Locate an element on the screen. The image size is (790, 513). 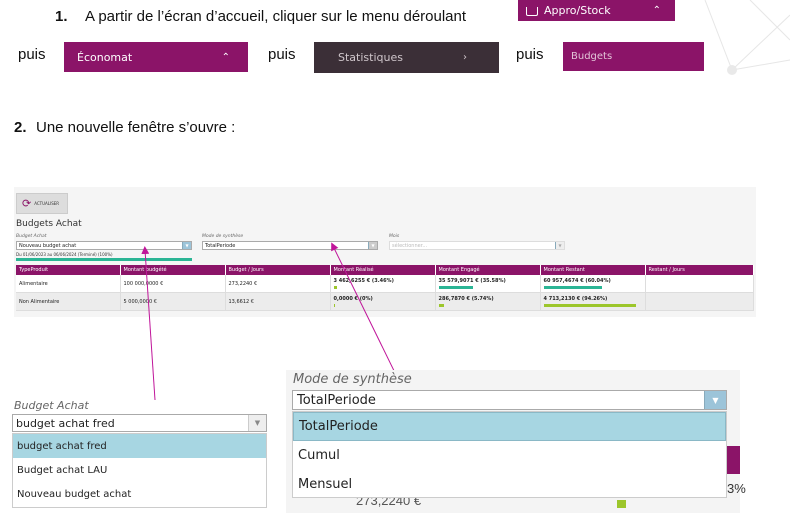
menu-appro-stock-button: Appro/Stock ⌃ is located at coordinates (596, 10).